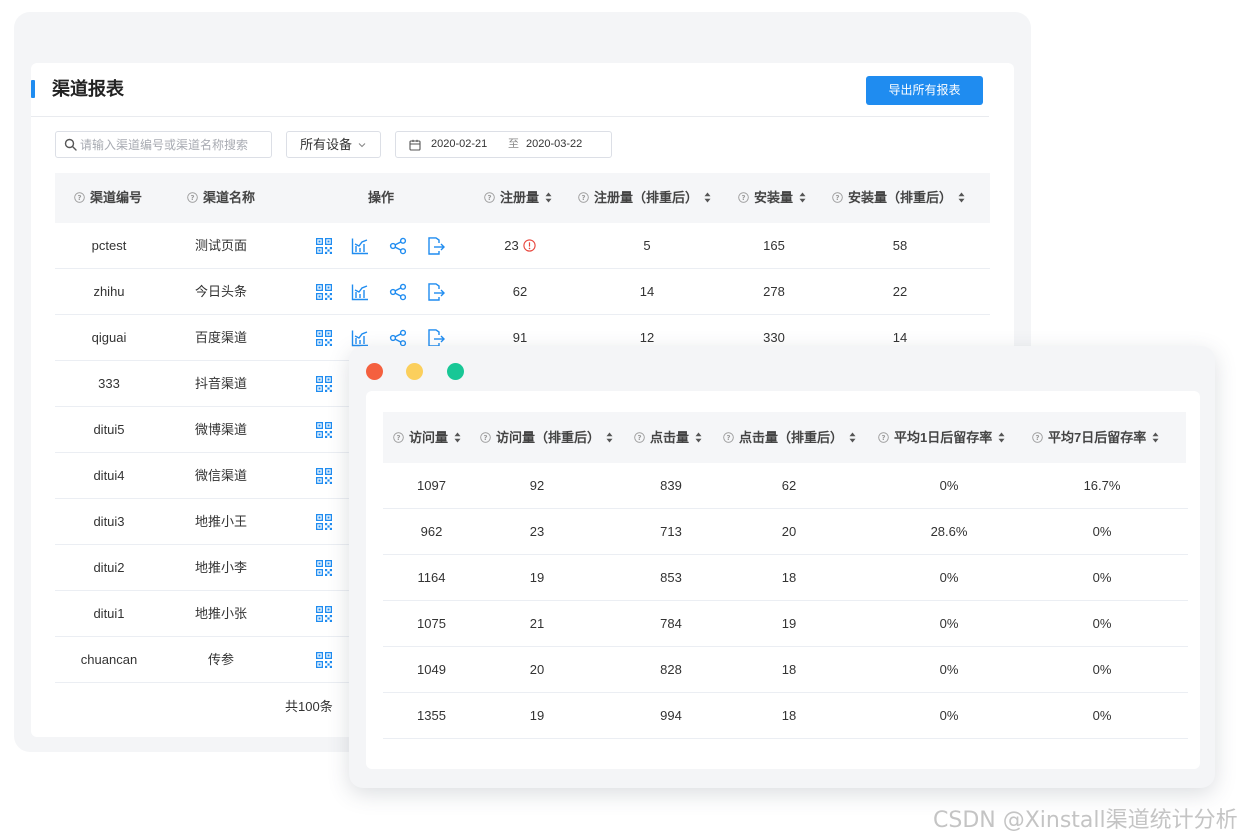 The width and height of the screenshot is (1244, 838). What do you see at coordinates (647, 291) in the screenshot?
I see `register-dedup-cell: 14` at bounding box center [647, 291].